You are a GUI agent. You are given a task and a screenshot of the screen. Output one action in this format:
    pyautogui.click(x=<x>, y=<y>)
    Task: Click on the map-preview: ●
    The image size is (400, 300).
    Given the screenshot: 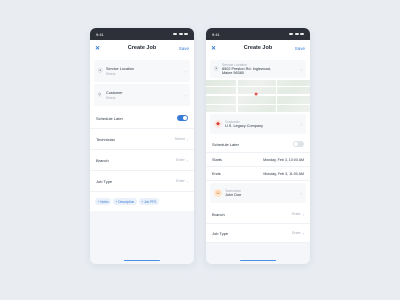 What is the action you would take?
    pyautogui.click(x=258, y=96)
    